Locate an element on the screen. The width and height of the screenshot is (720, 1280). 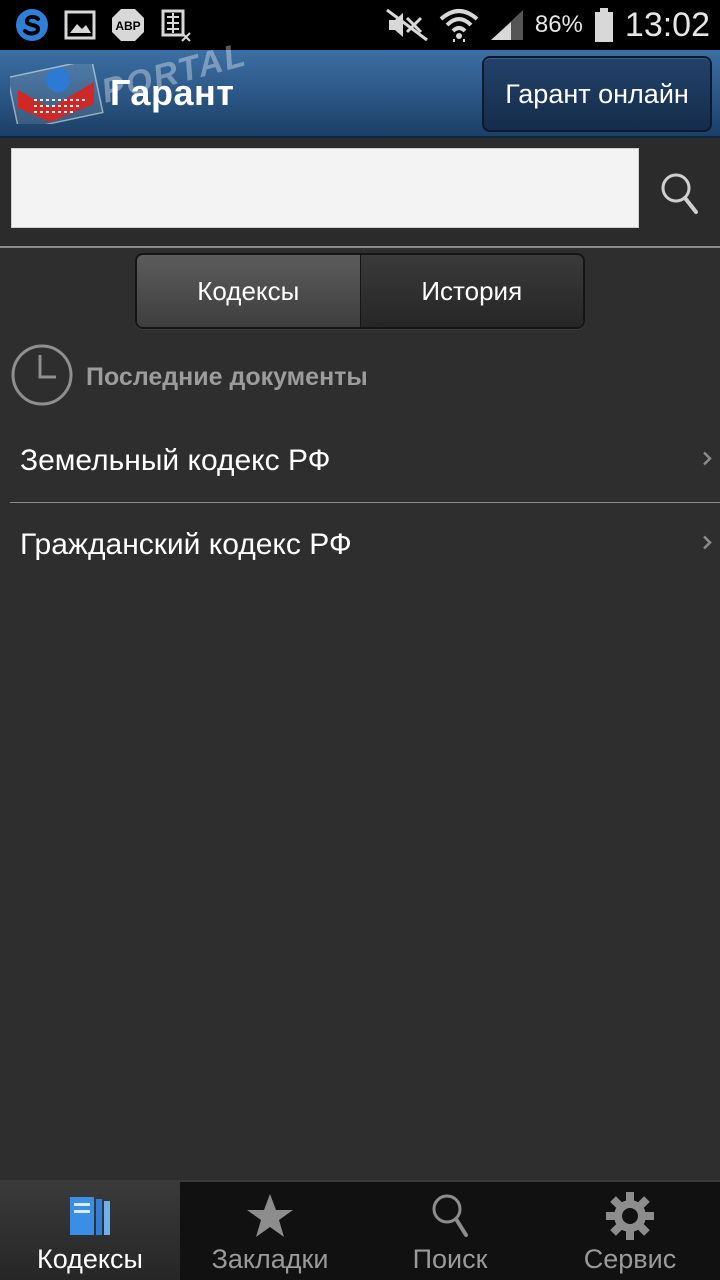
star-icon is located at coordinates (270, 1216).